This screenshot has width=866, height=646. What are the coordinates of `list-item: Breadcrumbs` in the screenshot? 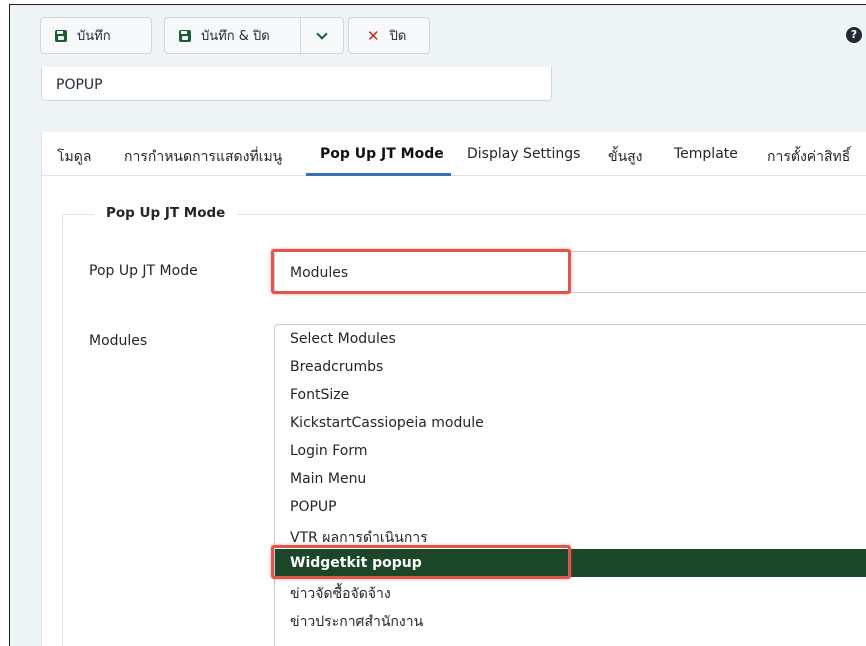 It's located at (570, 367).